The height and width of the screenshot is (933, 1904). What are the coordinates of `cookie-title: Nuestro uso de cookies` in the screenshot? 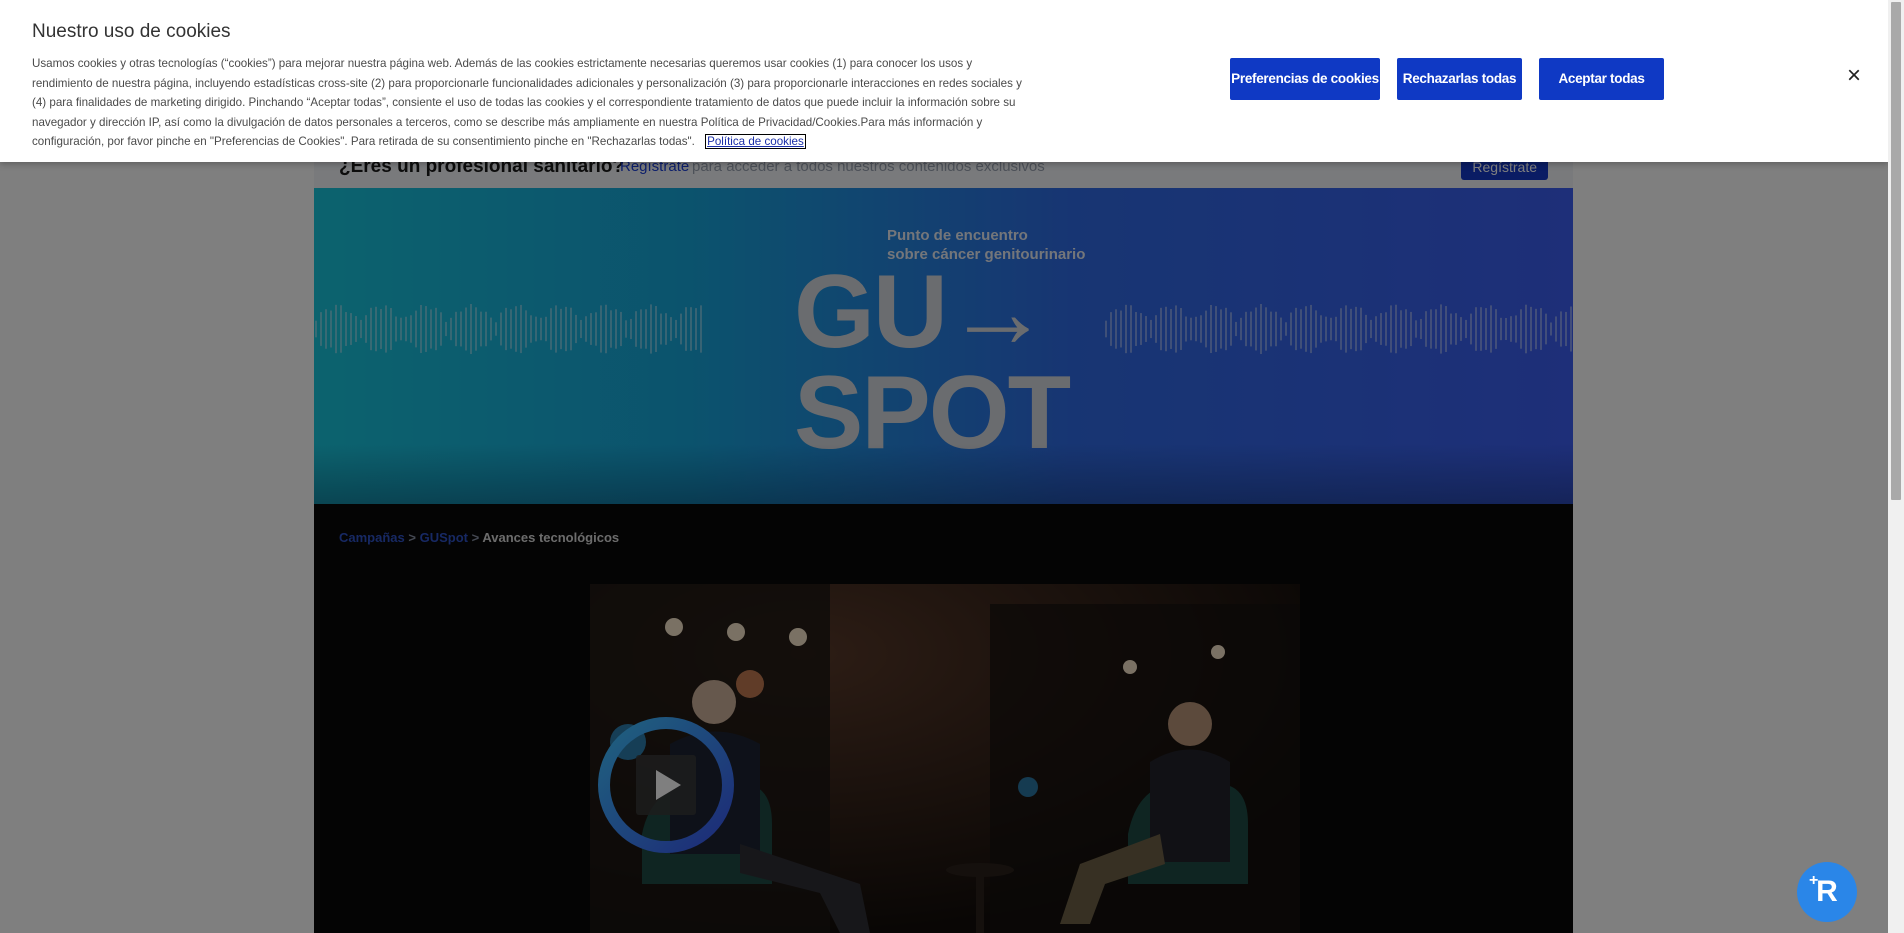 It's located at (131, 31).